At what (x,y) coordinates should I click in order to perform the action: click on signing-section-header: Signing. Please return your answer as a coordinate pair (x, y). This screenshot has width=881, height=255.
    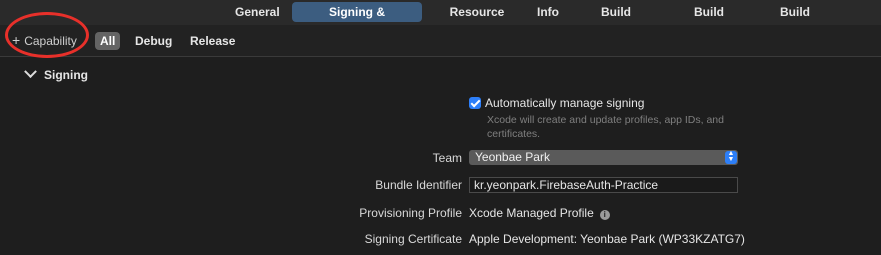
    Looking at the image, I should click on (56, 74).